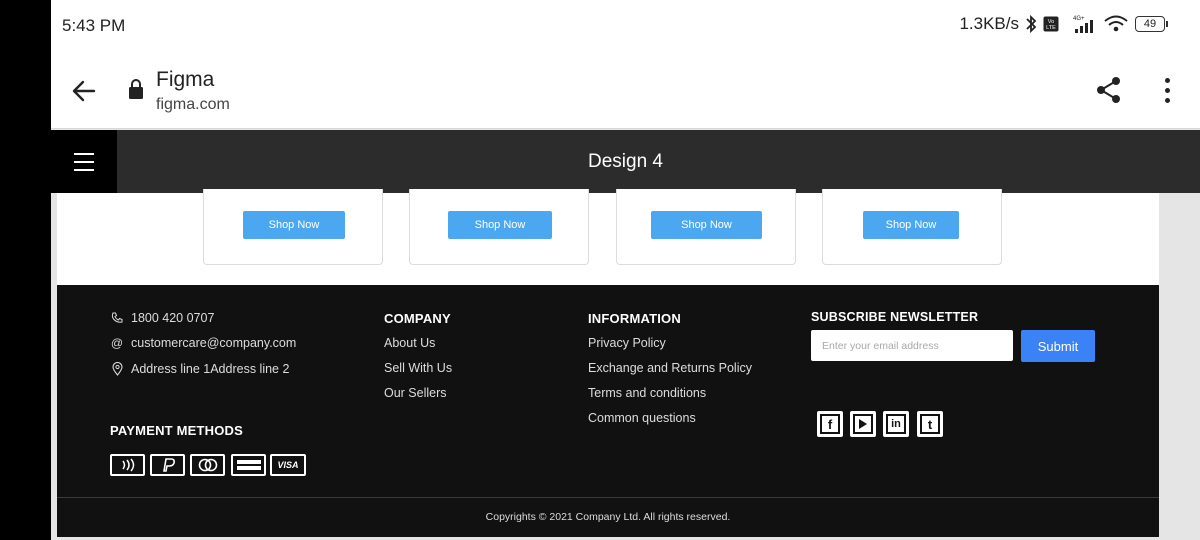 Image resolution: width=1200 pixels, height=540 pixels. What do you see at coordinates (1081, 24) in the screenshot?
I see `cellular-signal-icon: 4G+` at bounding box center [1081, 24].